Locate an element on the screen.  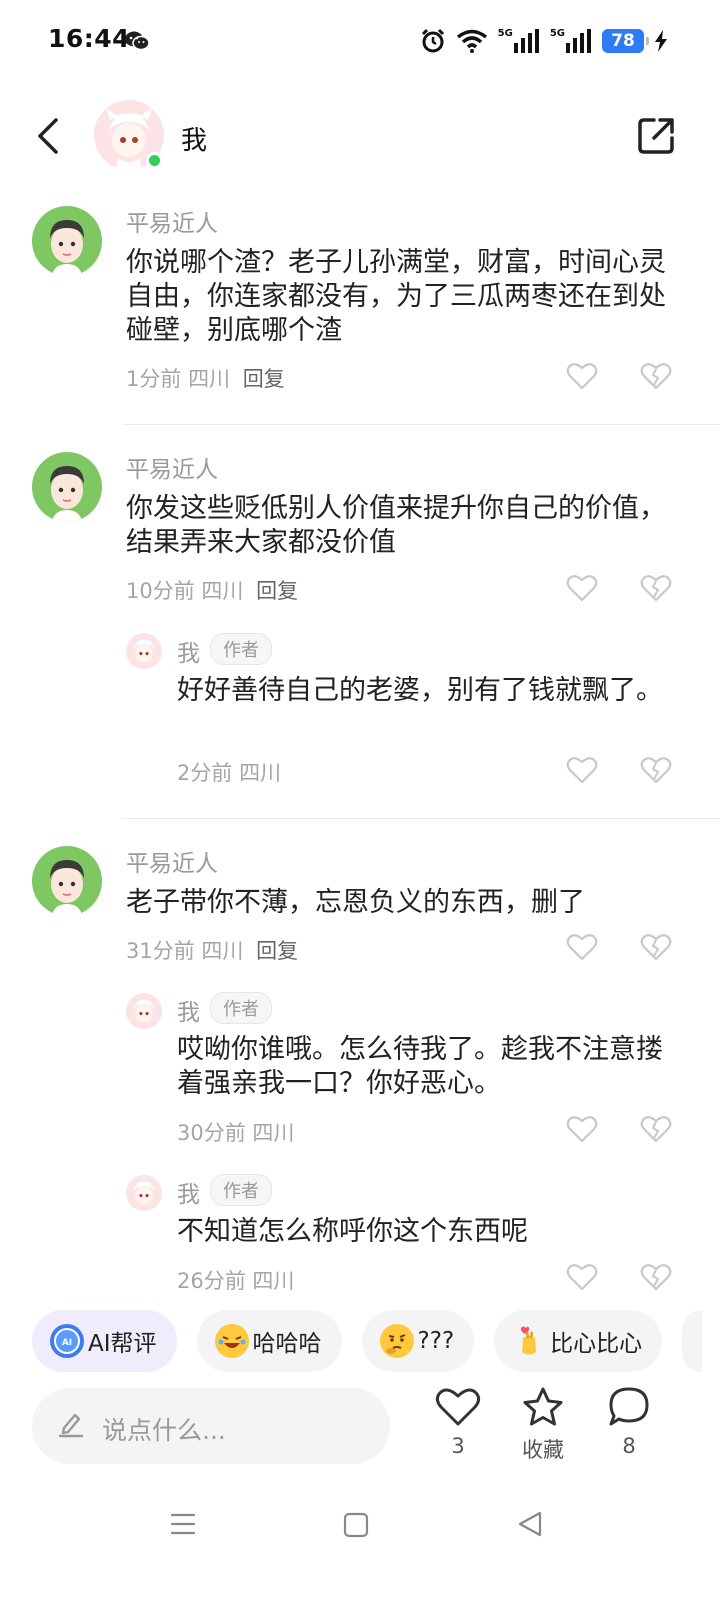
reply-text: 好好善待自己的老婆，别有了钱就飘了。 is located at coordinates (422, 691).